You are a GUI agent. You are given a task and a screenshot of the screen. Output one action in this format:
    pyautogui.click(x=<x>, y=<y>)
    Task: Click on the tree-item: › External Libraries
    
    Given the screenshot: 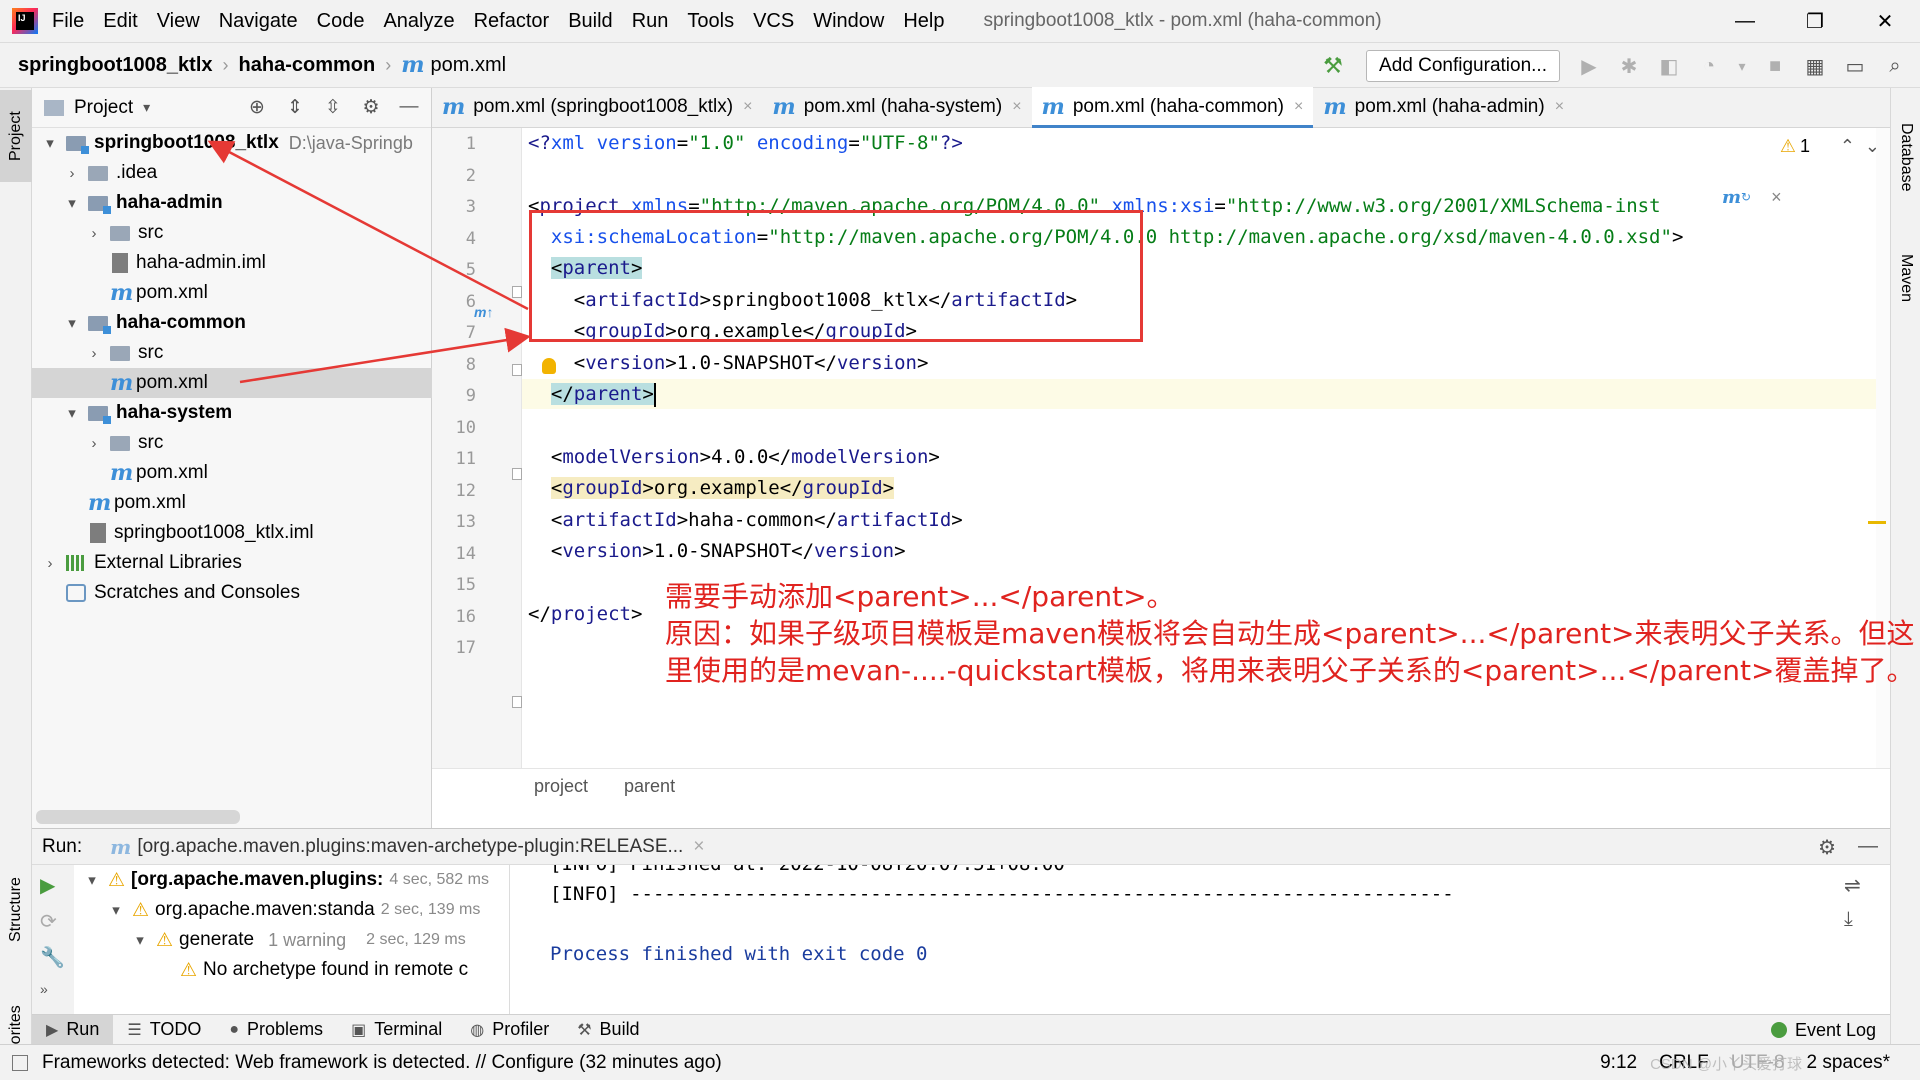 What is the action you would take?
    pyautogui.click(x=232, y=563)
    